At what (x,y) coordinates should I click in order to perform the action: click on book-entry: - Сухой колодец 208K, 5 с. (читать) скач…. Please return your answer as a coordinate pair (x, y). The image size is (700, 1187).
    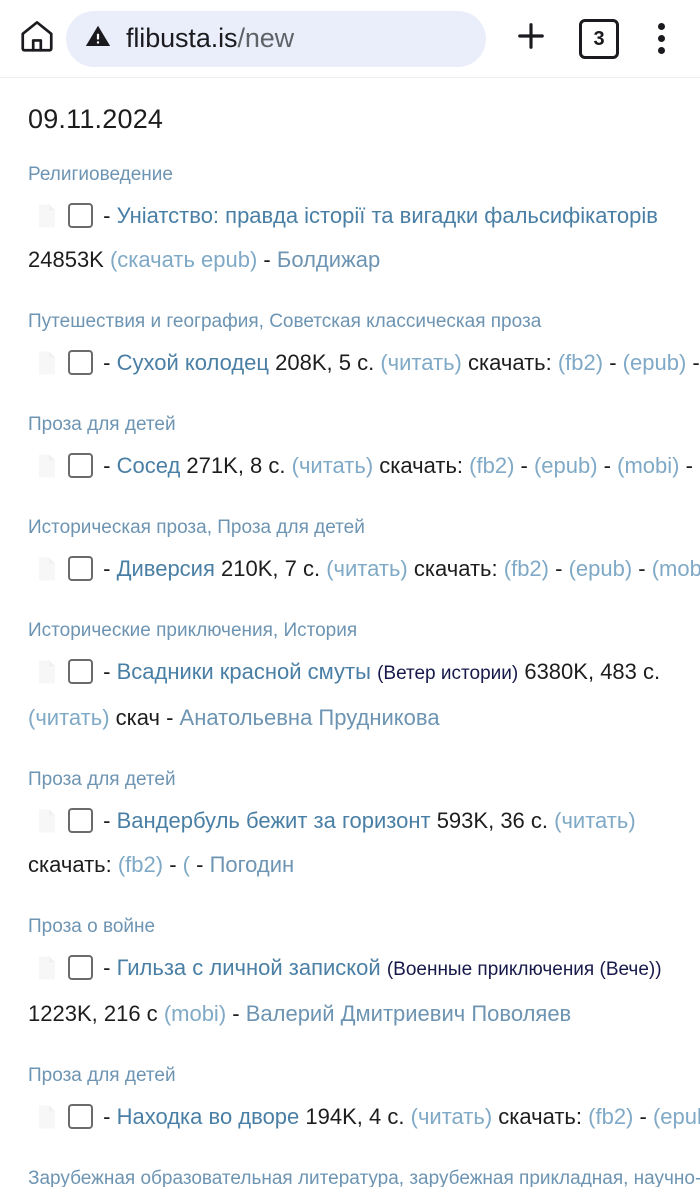
    Looking at the image, I should click on (364, 363).